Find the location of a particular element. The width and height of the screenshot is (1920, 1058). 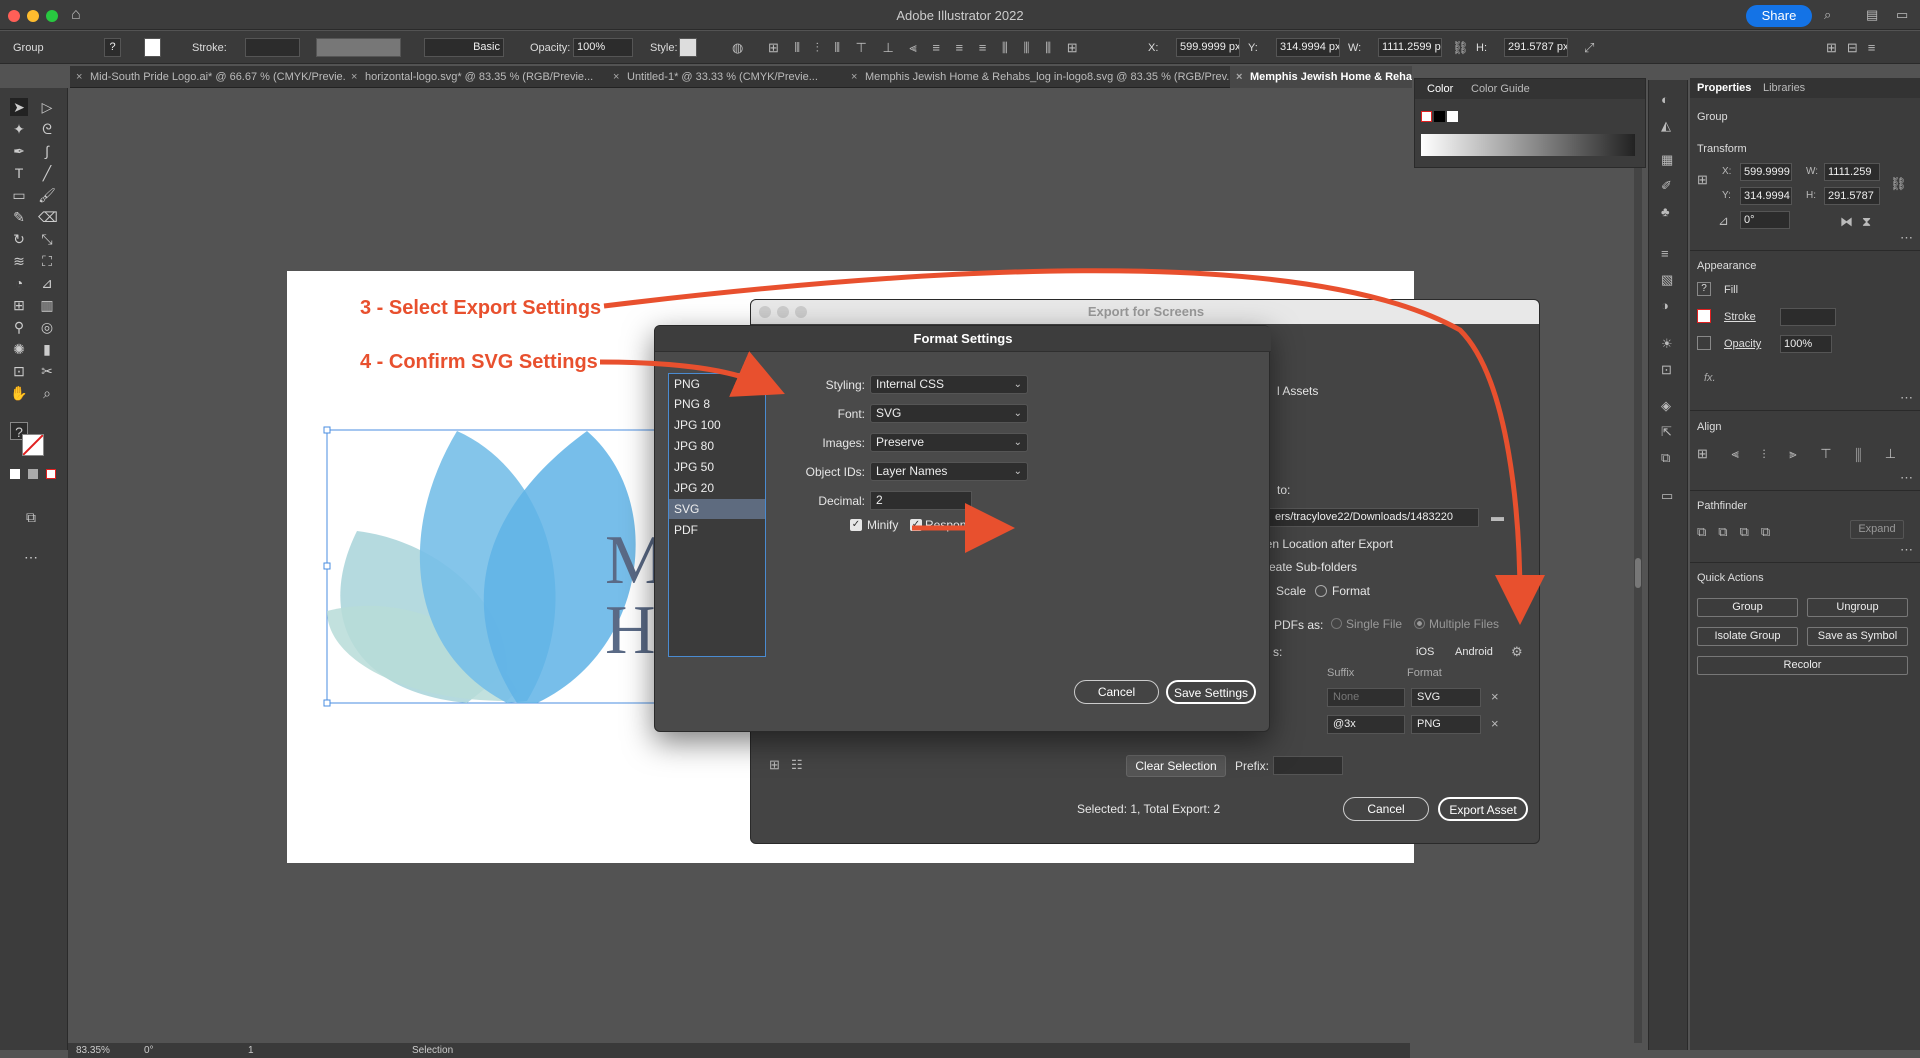

gear-icon: ⚙ is located at coordinates (1517, 652).